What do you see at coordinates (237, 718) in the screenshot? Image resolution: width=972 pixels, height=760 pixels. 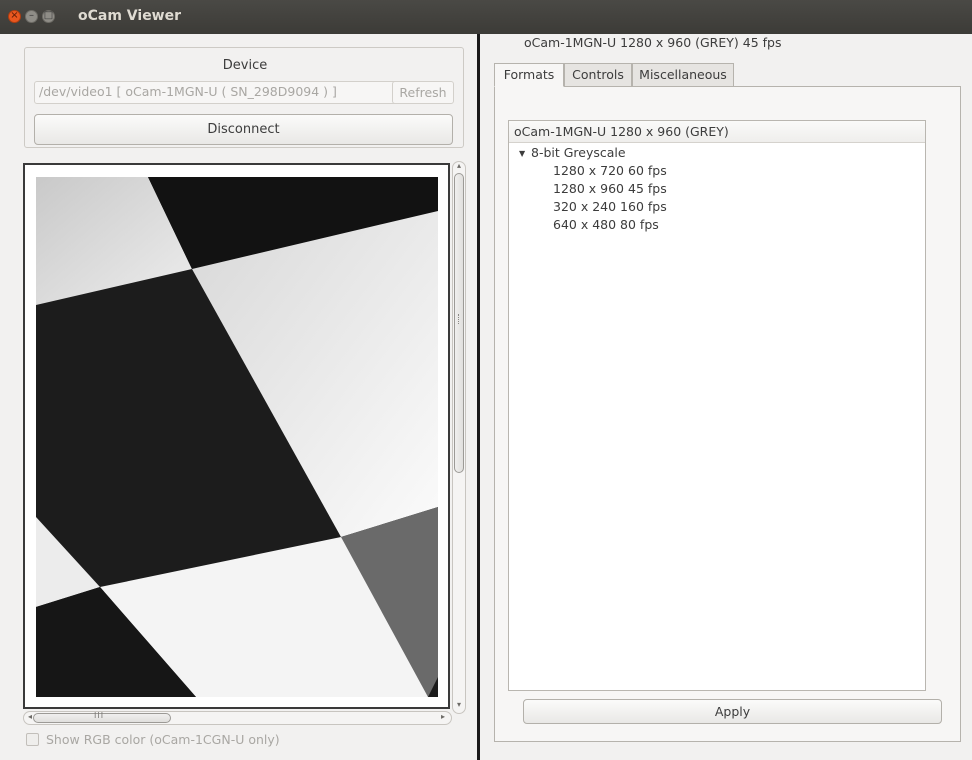 I see `horizontal-scrollbar: ◂ III ▸` at bounding box center [237, 718].